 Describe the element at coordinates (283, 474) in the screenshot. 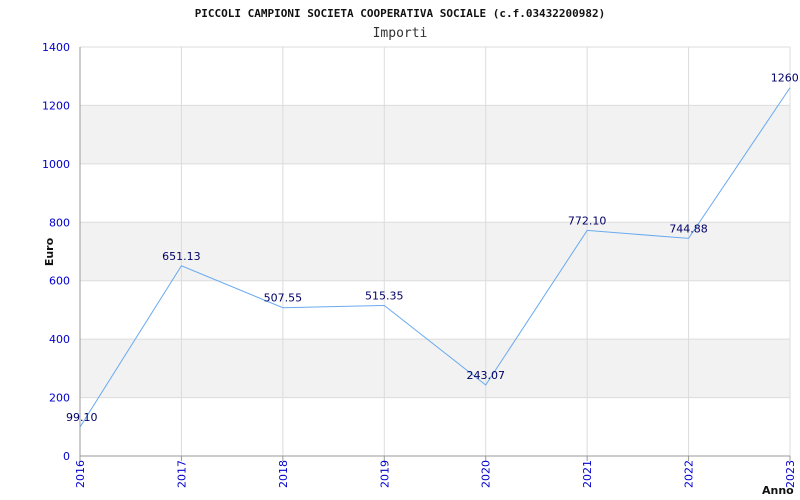

I see `x-tick-label: 2018` at that location.